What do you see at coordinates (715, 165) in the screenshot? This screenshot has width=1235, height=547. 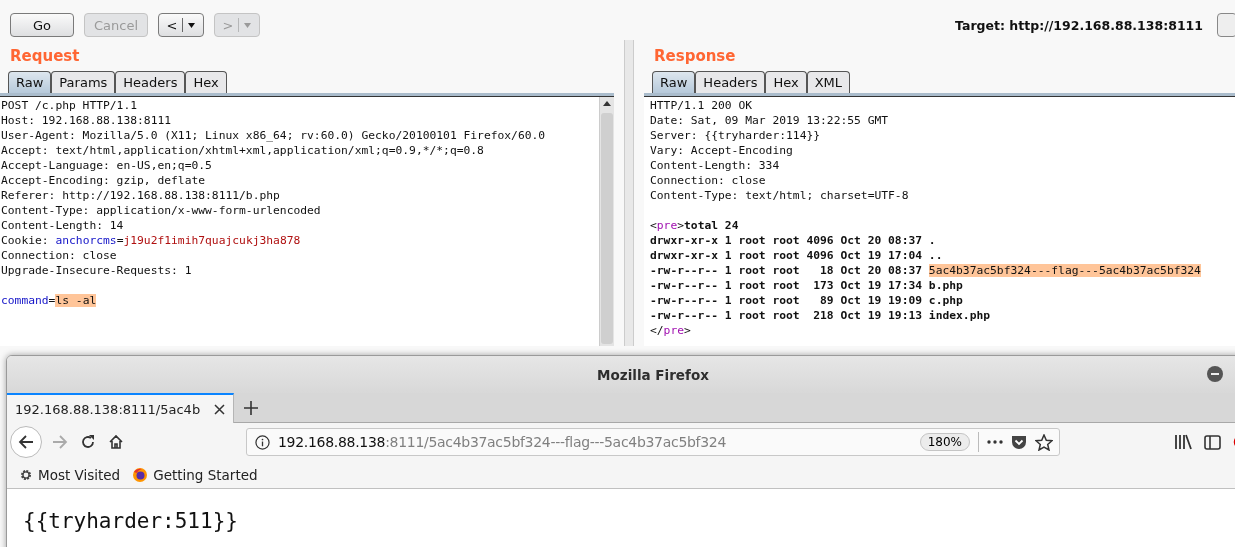 I see `code-line: Content-Length: 334` at bounding box center [715, 165].